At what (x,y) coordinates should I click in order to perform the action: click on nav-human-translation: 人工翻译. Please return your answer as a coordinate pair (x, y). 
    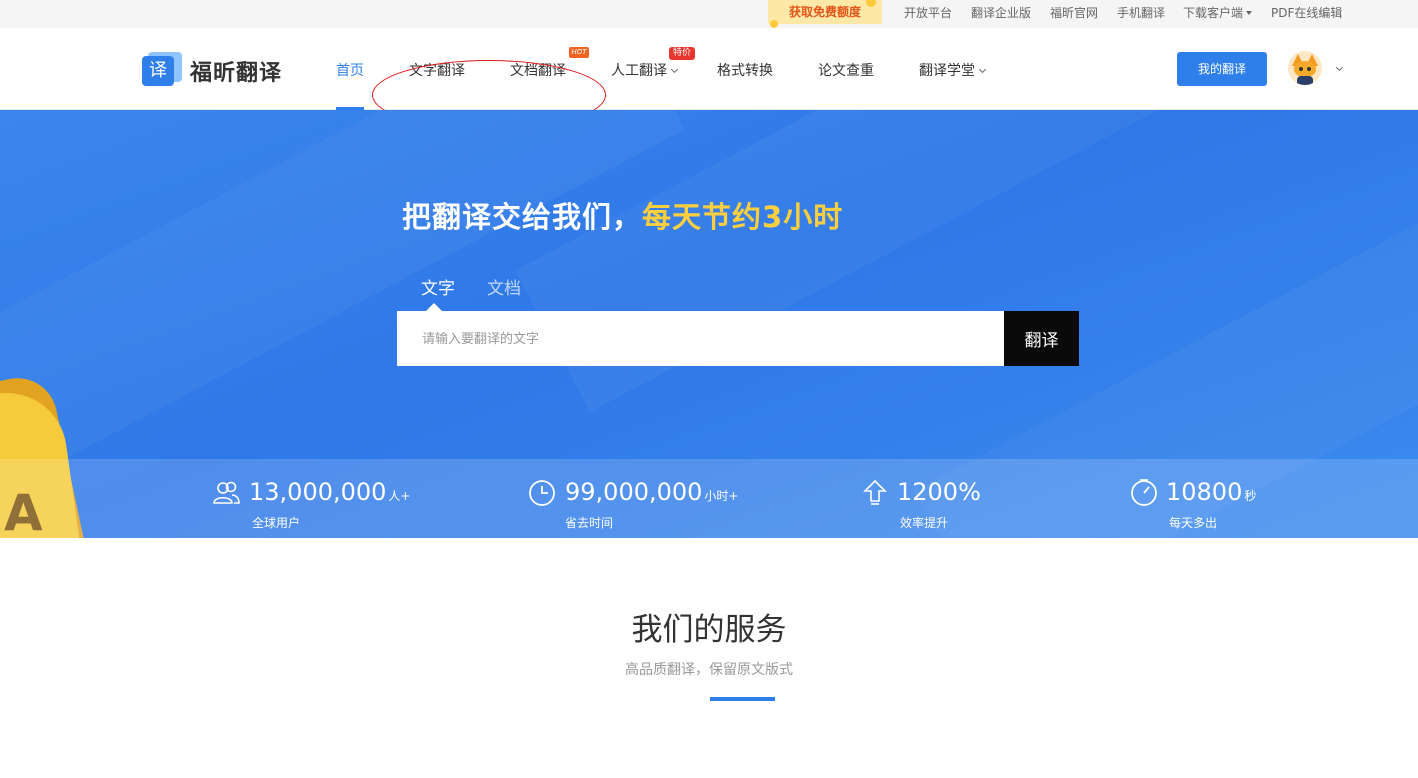
    Looking at the image, I should click on (645, 70).